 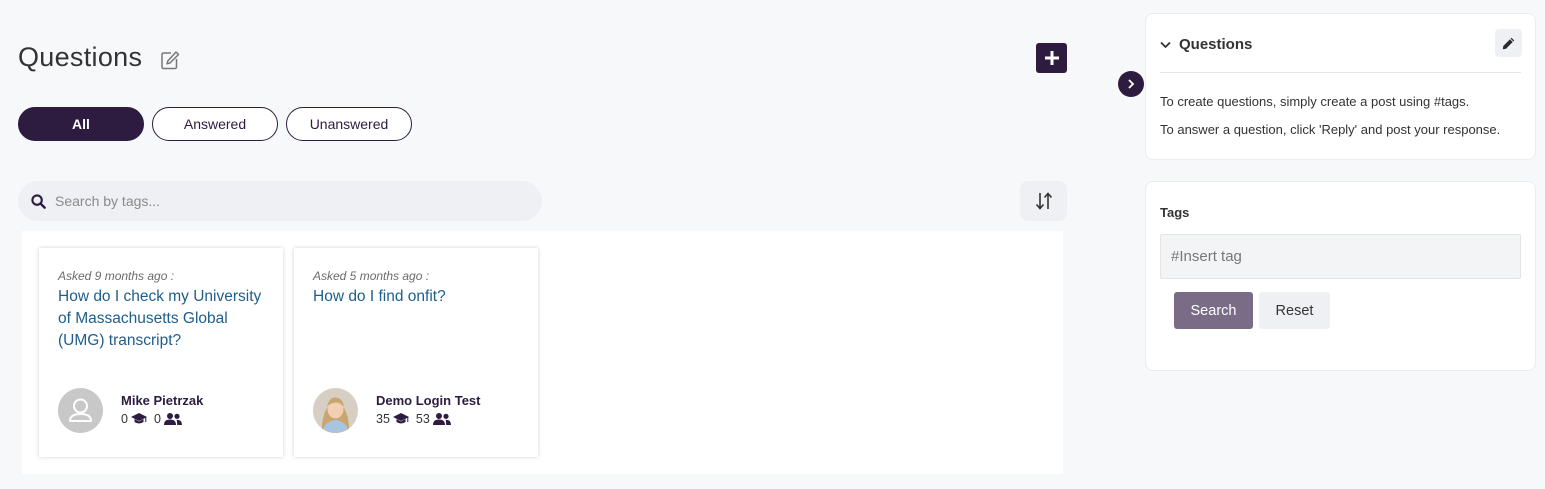 I want to click on reset-button: Reset, so click(x=1294, y=310).